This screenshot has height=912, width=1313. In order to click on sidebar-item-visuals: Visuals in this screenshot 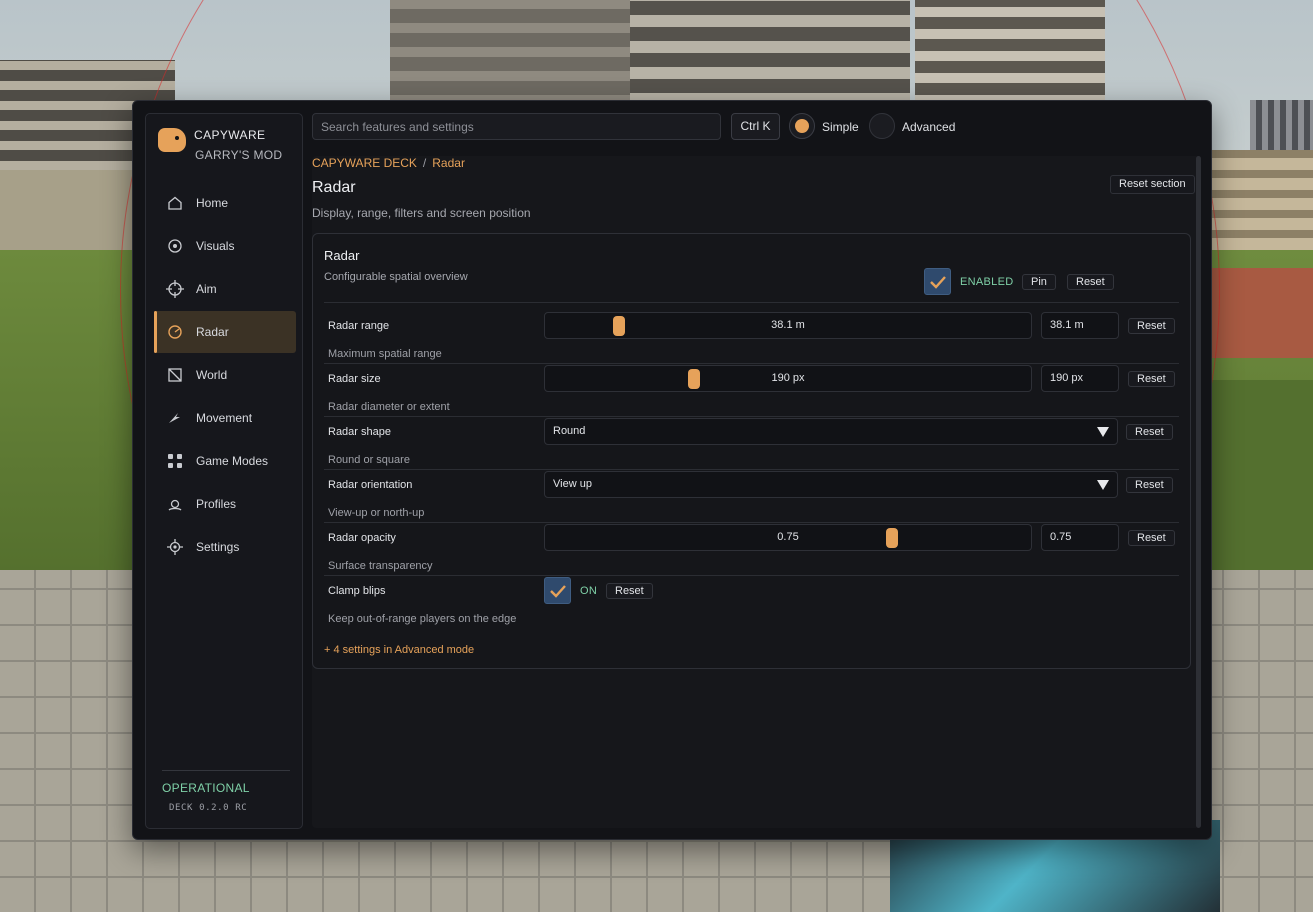, I will do `click(225, 246)`.